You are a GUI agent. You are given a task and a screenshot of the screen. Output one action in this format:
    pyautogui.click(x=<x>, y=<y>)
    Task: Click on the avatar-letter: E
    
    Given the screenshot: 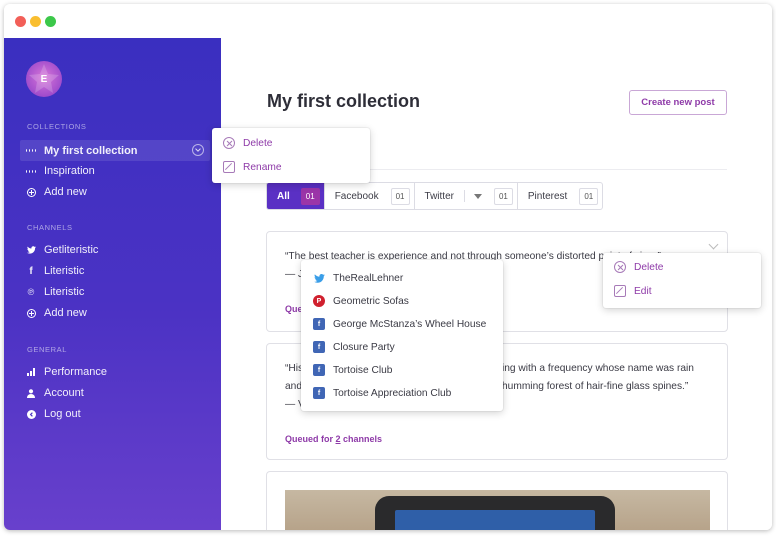 What is the action you would take?
    pyautogui.click(x=44, y=79)
    